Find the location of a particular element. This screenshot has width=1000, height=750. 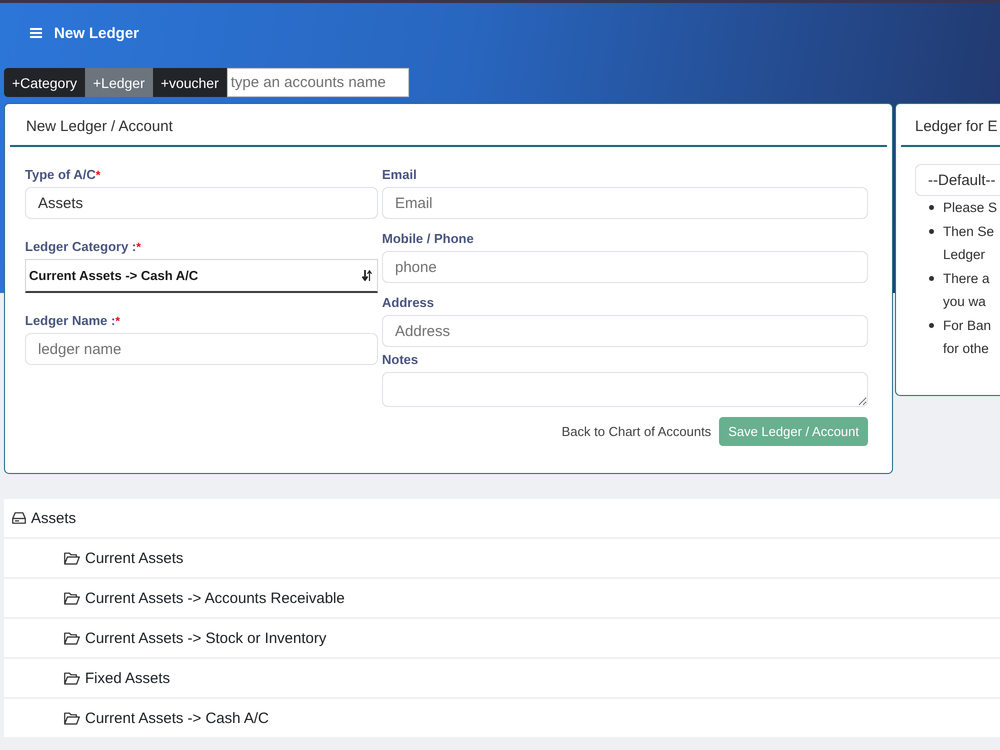

tree-item: Current Assets -> Stock or Inventory is located at coordinates (502, 638).